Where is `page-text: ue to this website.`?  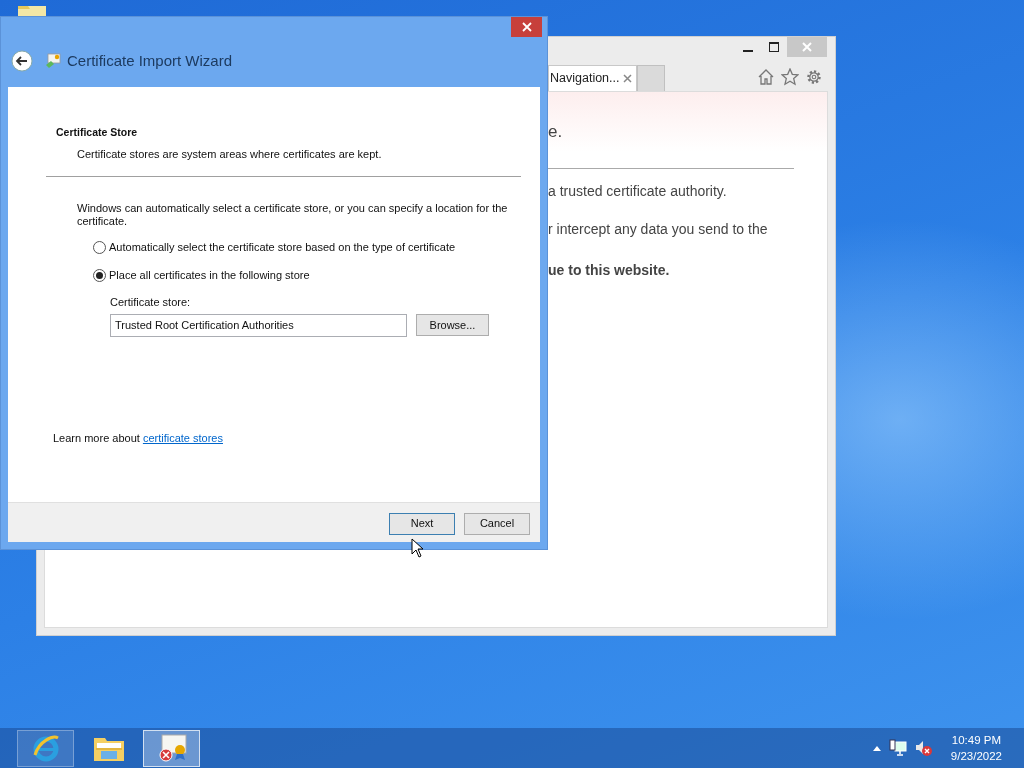 page-text: ue to this website. is located at coordinates (609, 270).